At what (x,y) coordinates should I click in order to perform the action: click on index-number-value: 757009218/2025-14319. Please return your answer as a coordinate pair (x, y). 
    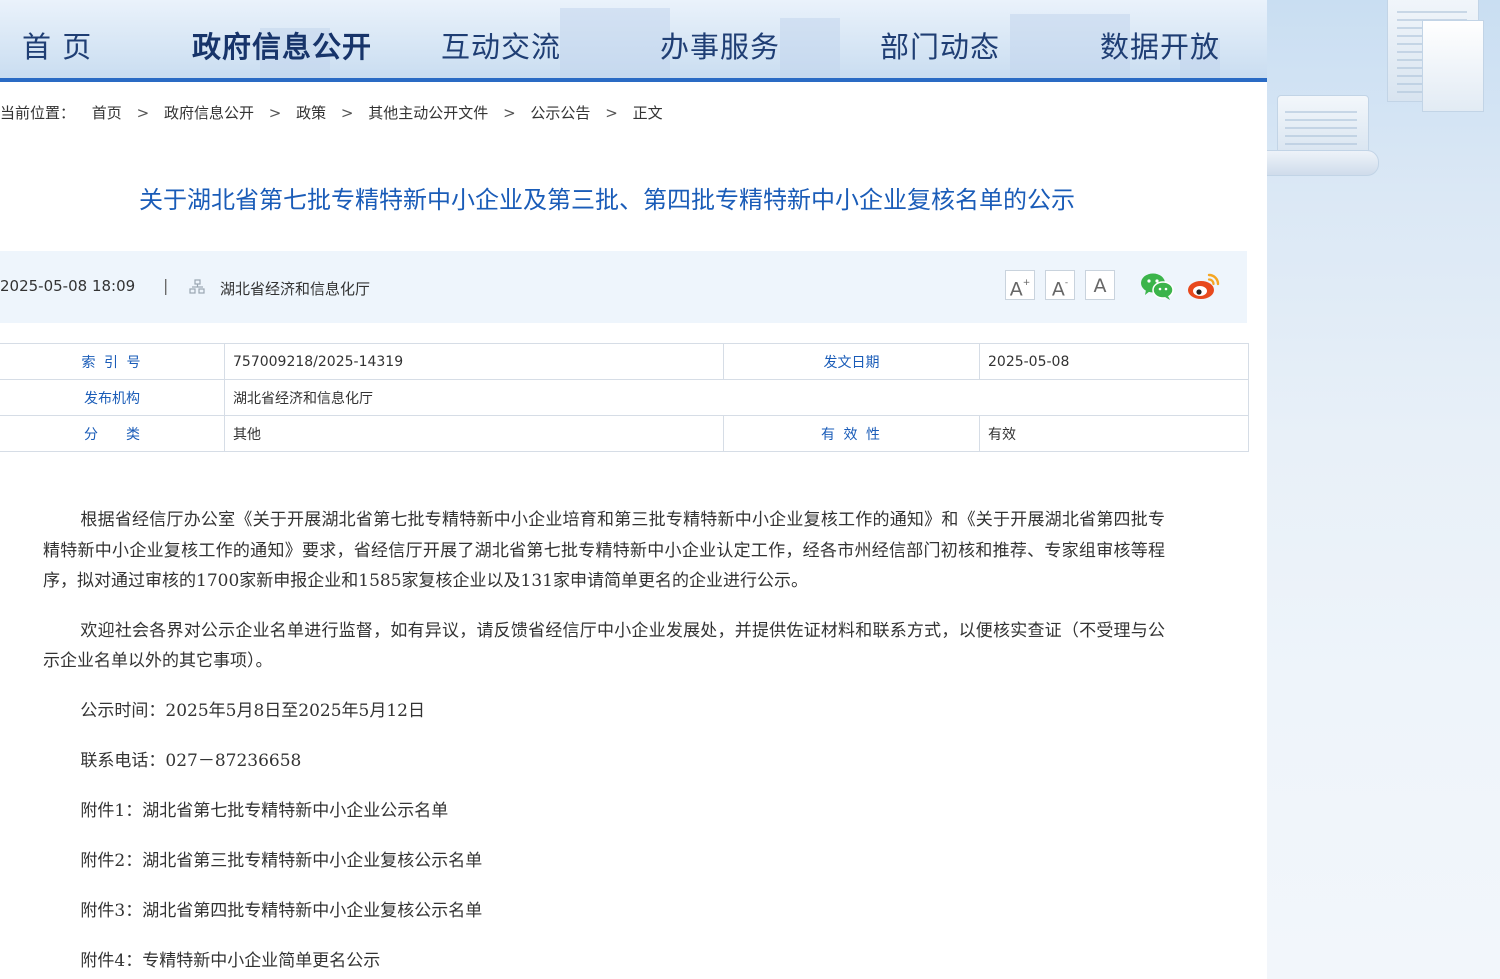
    Looking at the image, I should click on (474, 361).